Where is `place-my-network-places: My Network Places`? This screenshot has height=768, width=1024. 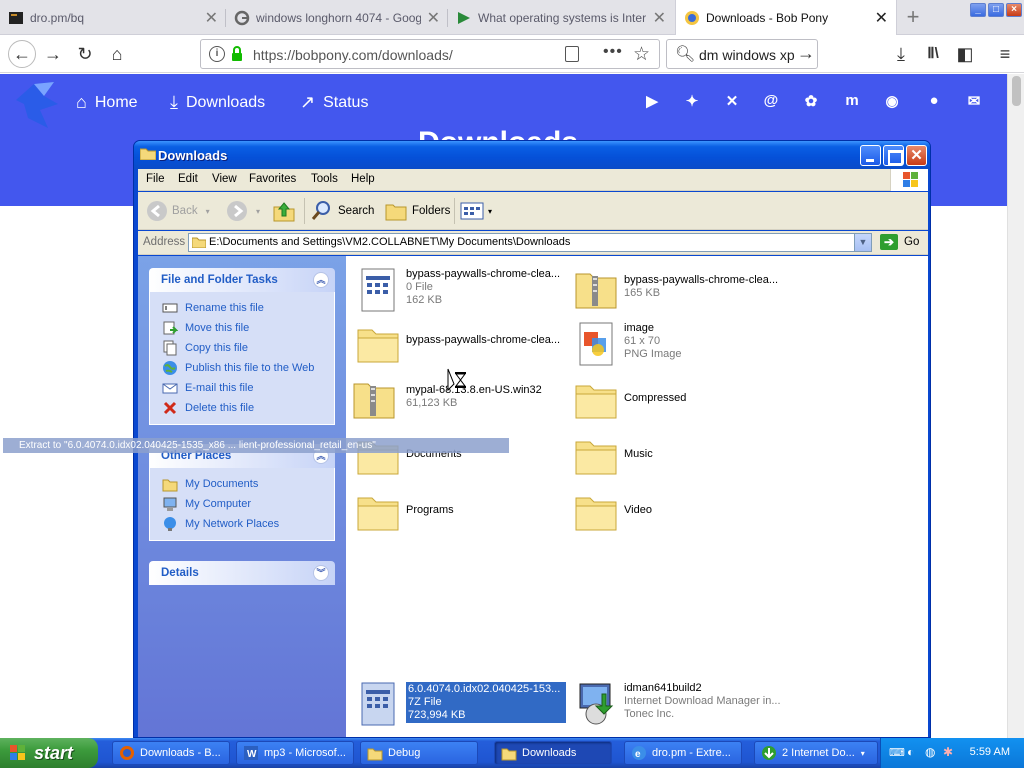 place-my-network-places: My Network Places is located at coordinates (248, 524).